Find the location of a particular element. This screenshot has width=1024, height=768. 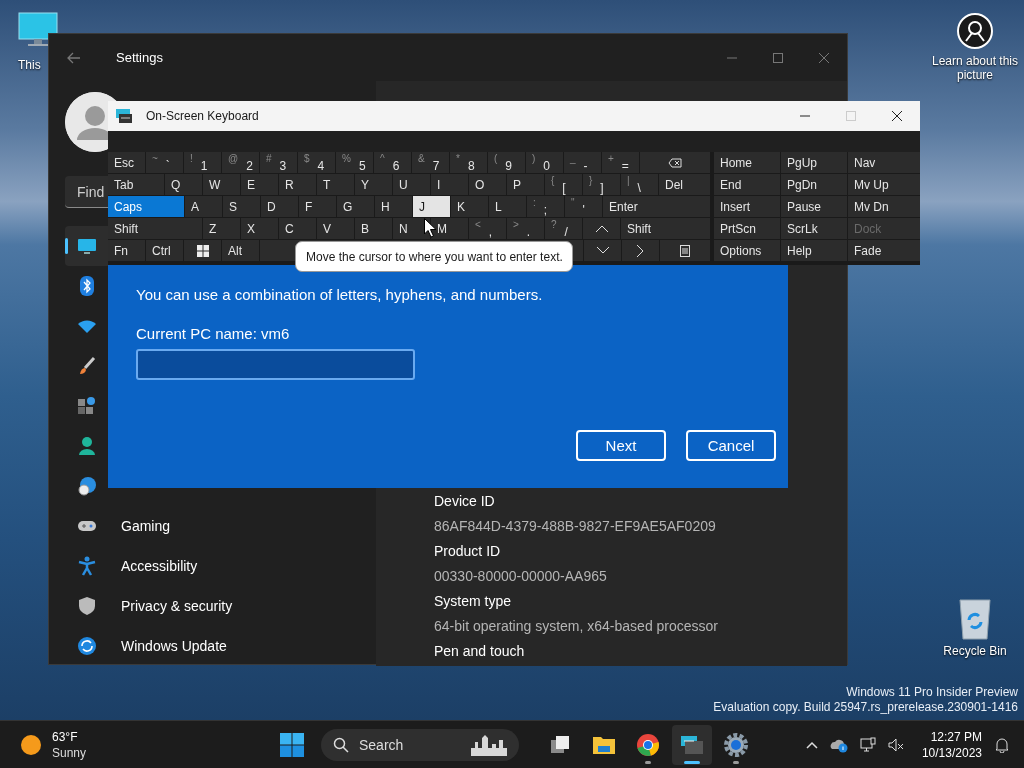

icon-label: Recycle Bin is located at coordinates (975, 651).